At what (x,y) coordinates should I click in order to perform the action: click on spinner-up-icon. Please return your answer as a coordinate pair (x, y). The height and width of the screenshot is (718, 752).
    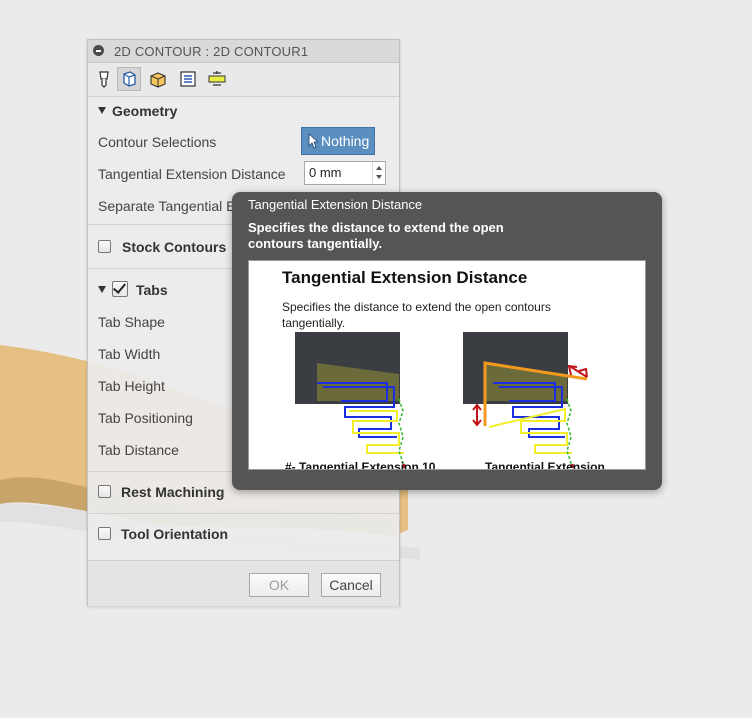
    Looking at the image, I should click on (379, 168).